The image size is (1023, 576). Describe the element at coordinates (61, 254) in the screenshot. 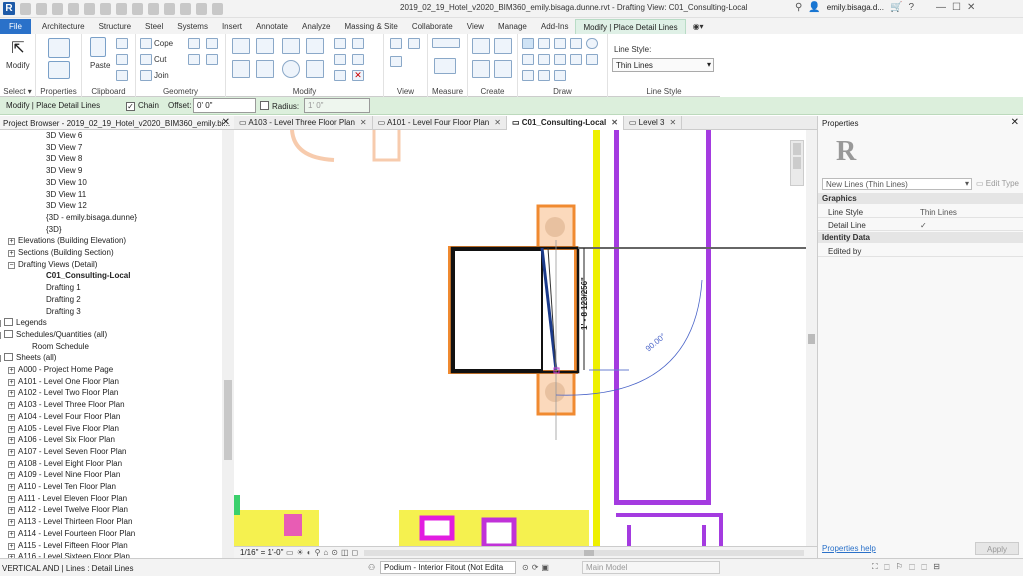

I see `tree-item: + Sections (Building Section)` at that location.